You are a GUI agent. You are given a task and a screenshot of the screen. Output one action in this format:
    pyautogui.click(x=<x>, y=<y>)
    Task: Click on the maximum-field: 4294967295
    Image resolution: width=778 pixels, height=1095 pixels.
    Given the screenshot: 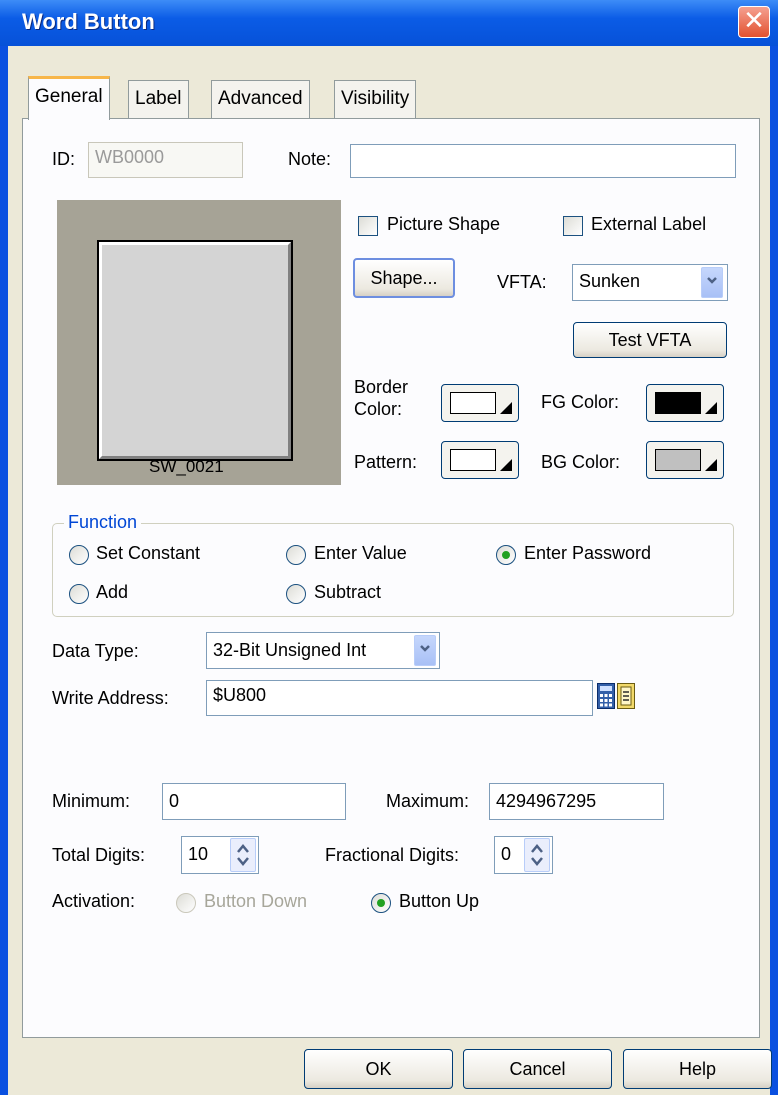 What is the action you would take?
    pyautogui.click(x=576, y=801)
    